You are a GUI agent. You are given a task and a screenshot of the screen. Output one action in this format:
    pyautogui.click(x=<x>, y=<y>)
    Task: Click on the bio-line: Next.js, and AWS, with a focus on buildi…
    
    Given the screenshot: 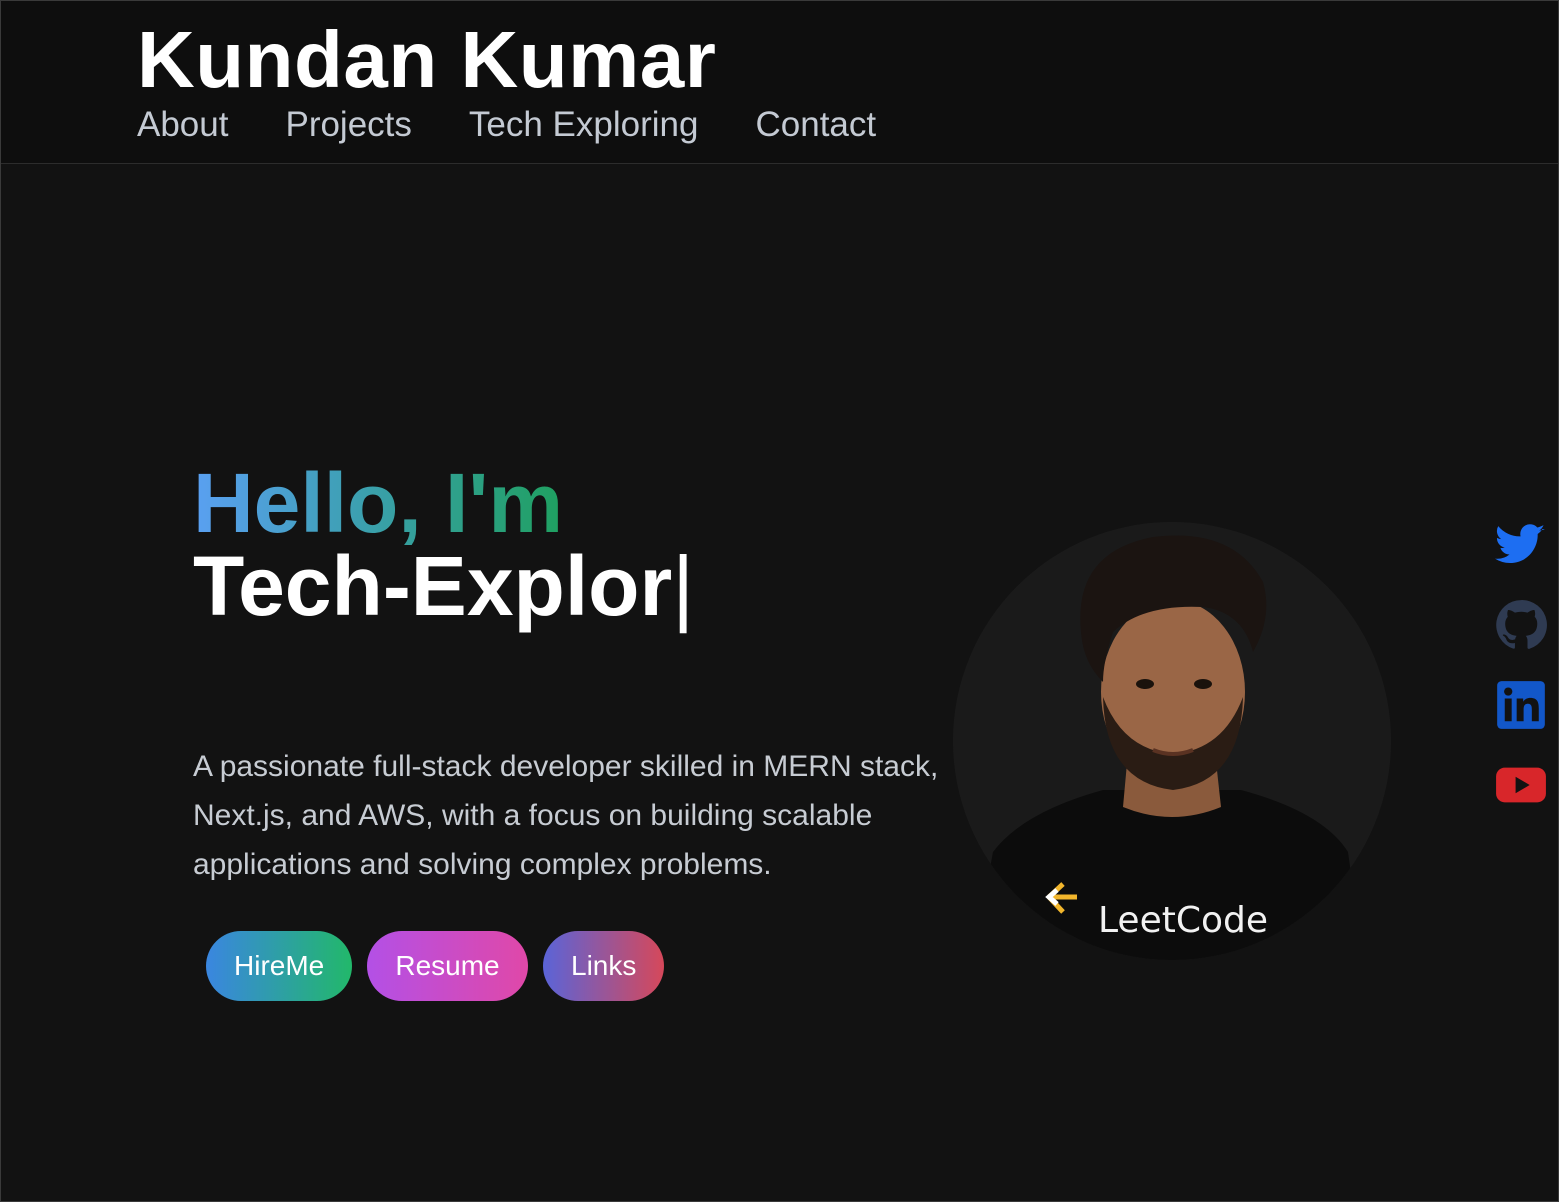 What is the action you would take?
    pyautogui.click(x=533, y=815)
    